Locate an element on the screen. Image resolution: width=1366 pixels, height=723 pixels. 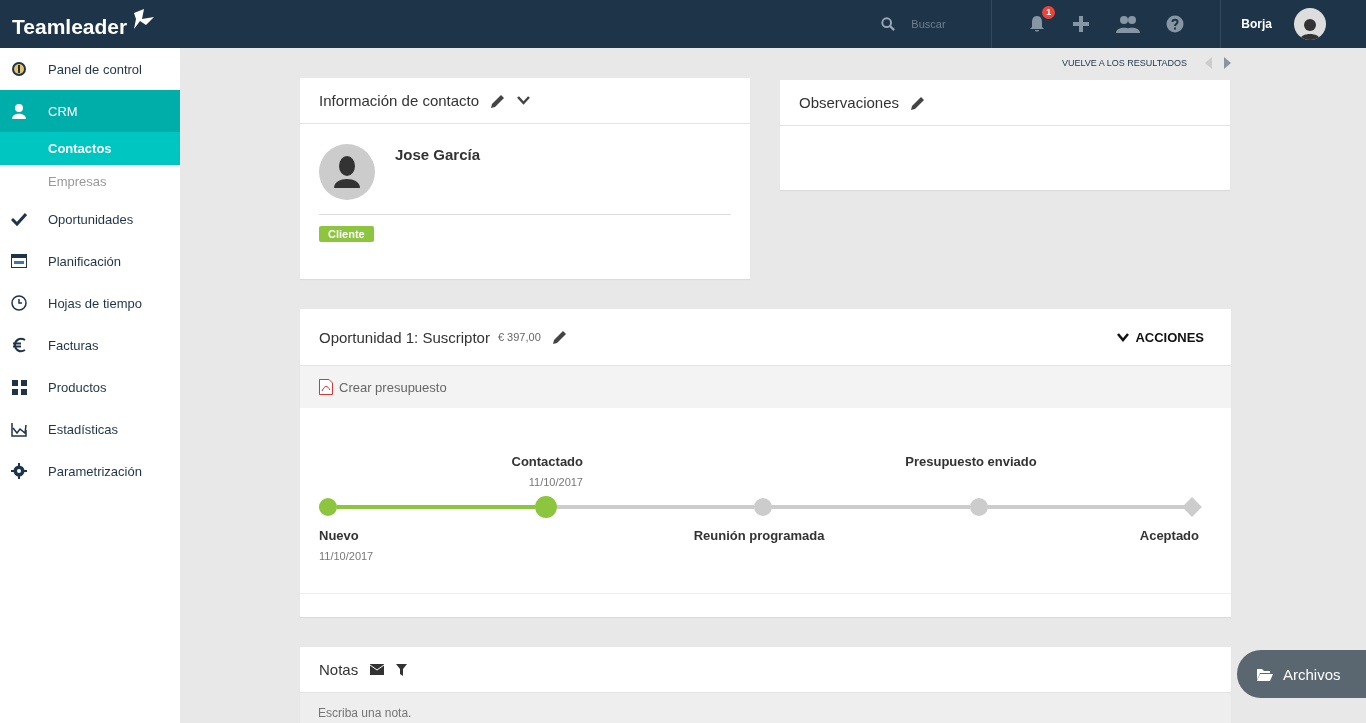
sidebar-item: Parametrización is located at coordinates (90, 471).